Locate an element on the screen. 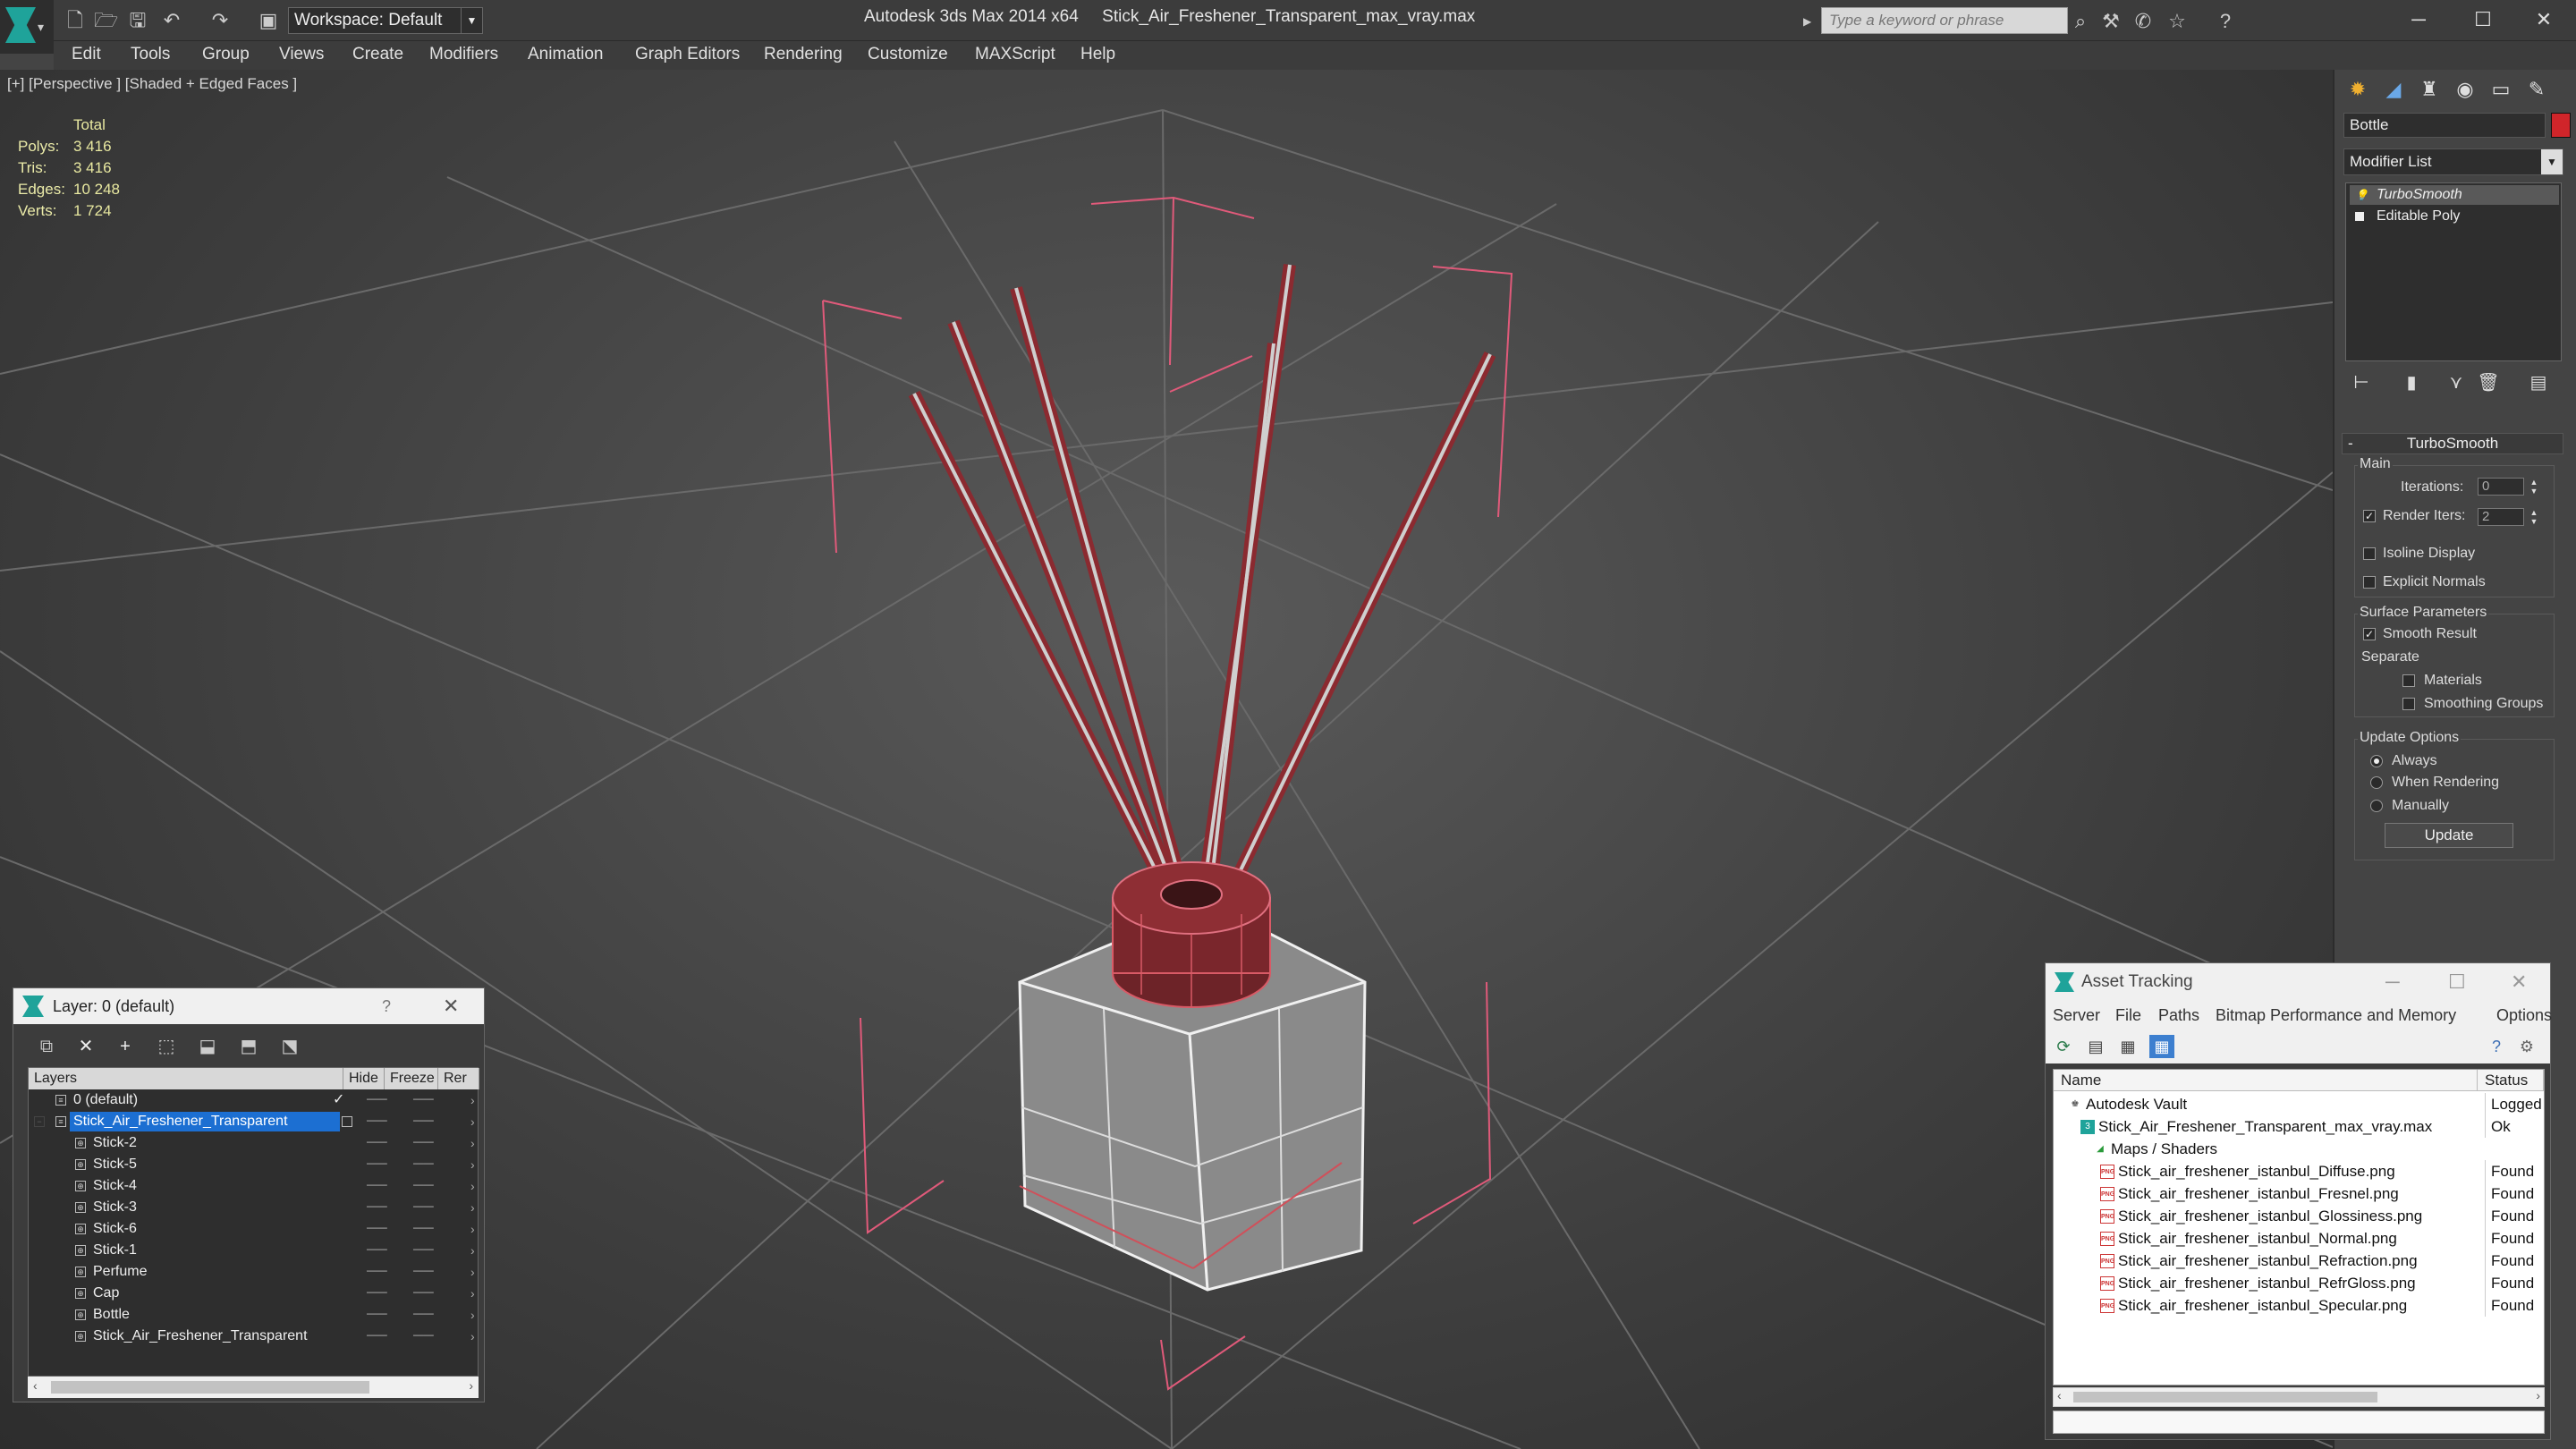 The height and width of the screenshot is (1449, 2576). when-rendering-radio is located at coordinates (2376, 782).